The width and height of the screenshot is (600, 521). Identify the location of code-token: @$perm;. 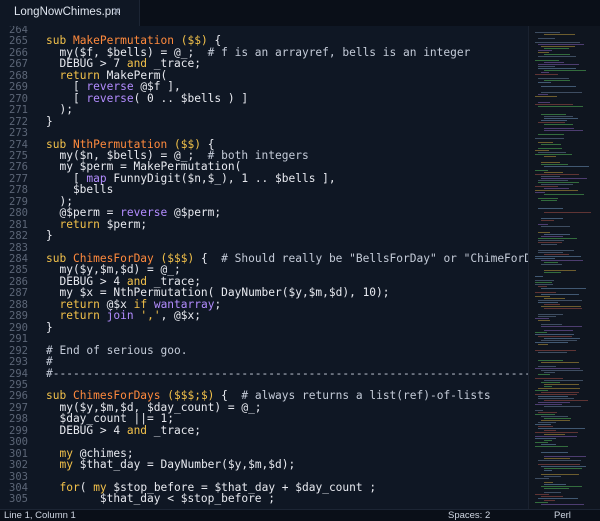
(194, 213).